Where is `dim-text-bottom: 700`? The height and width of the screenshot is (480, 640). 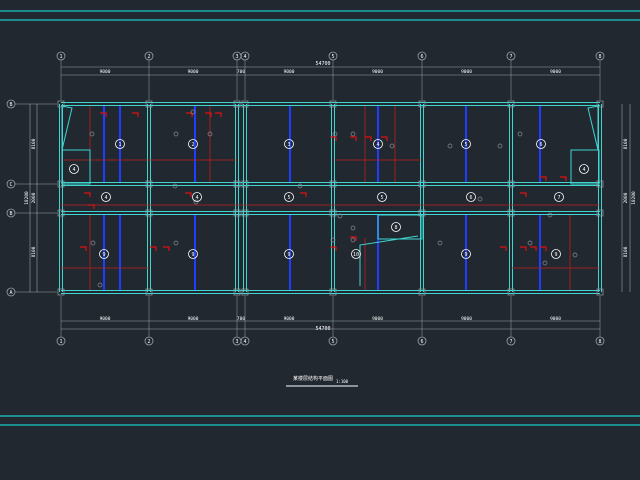
dim-text-bottom: 700 is located at coordinates (241, 319).